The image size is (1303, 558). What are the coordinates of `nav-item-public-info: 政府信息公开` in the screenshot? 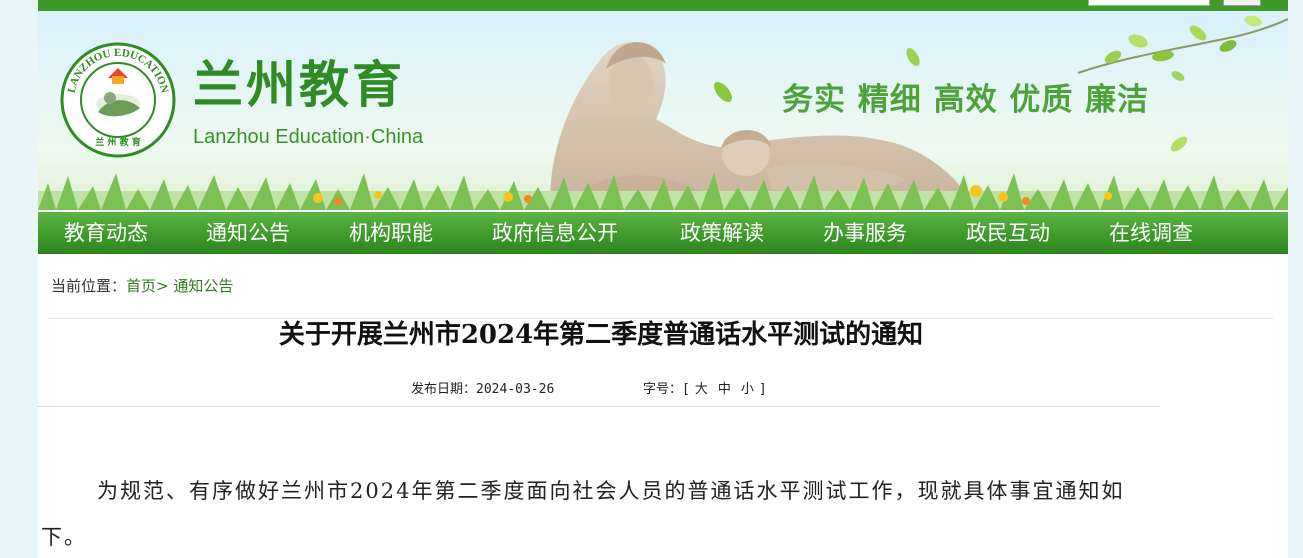 It's located at (555, 233).